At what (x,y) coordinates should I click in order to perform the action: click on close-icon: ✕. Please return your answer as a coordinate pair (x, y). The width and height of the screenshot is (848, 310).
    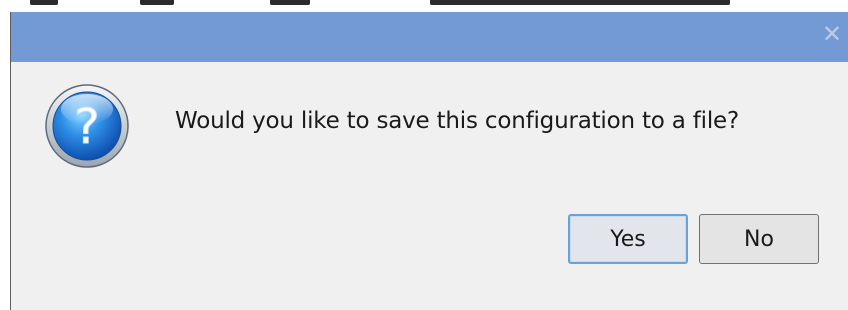
    Looking at the image, I should click on (832, 34).